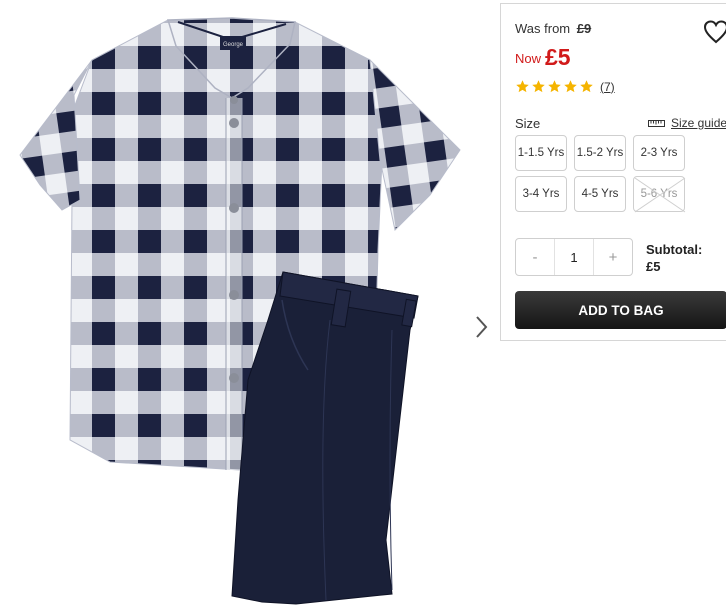 The height and width of the screenshot is (606, 726). Describe the element at coordinates (656, 123) in the screenshot. I see `ruler-icon` at that location.